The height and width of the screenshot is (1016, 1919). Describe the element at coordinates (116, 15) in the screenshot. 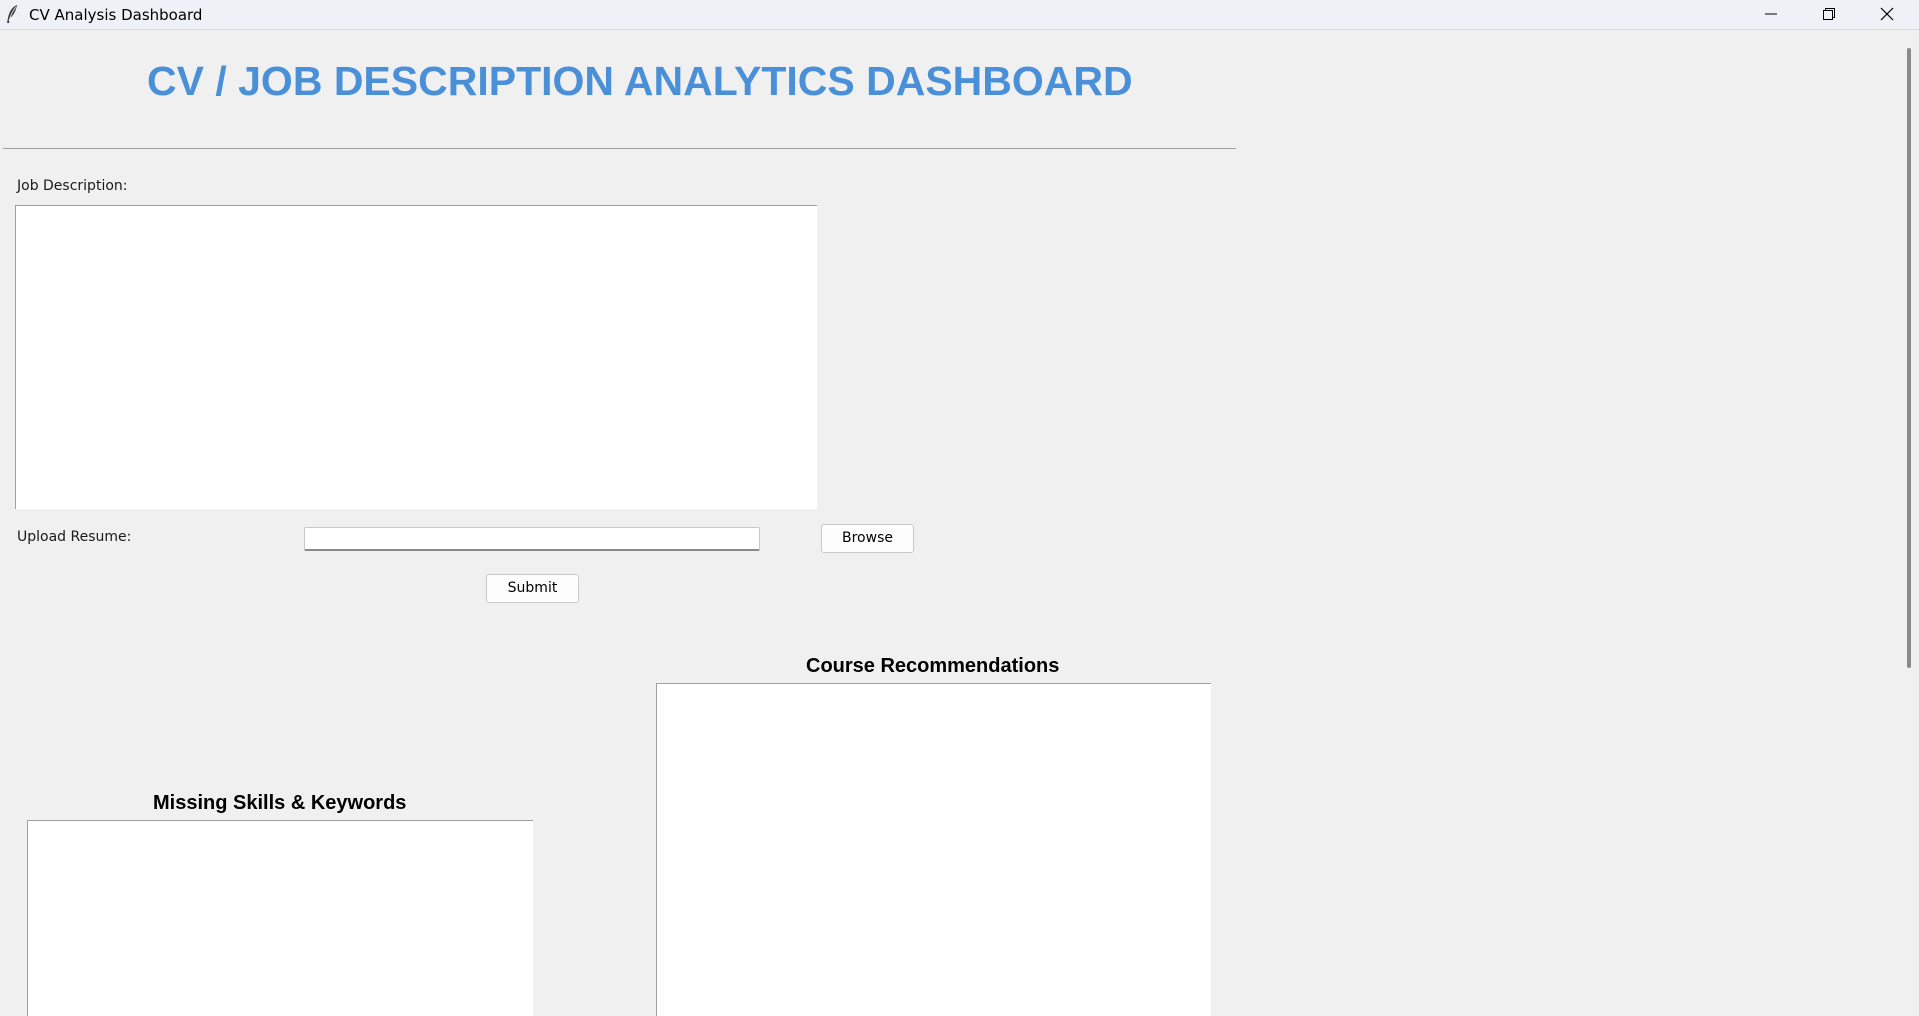

I see `window-title: CV Analysis Dashboard` at that location.